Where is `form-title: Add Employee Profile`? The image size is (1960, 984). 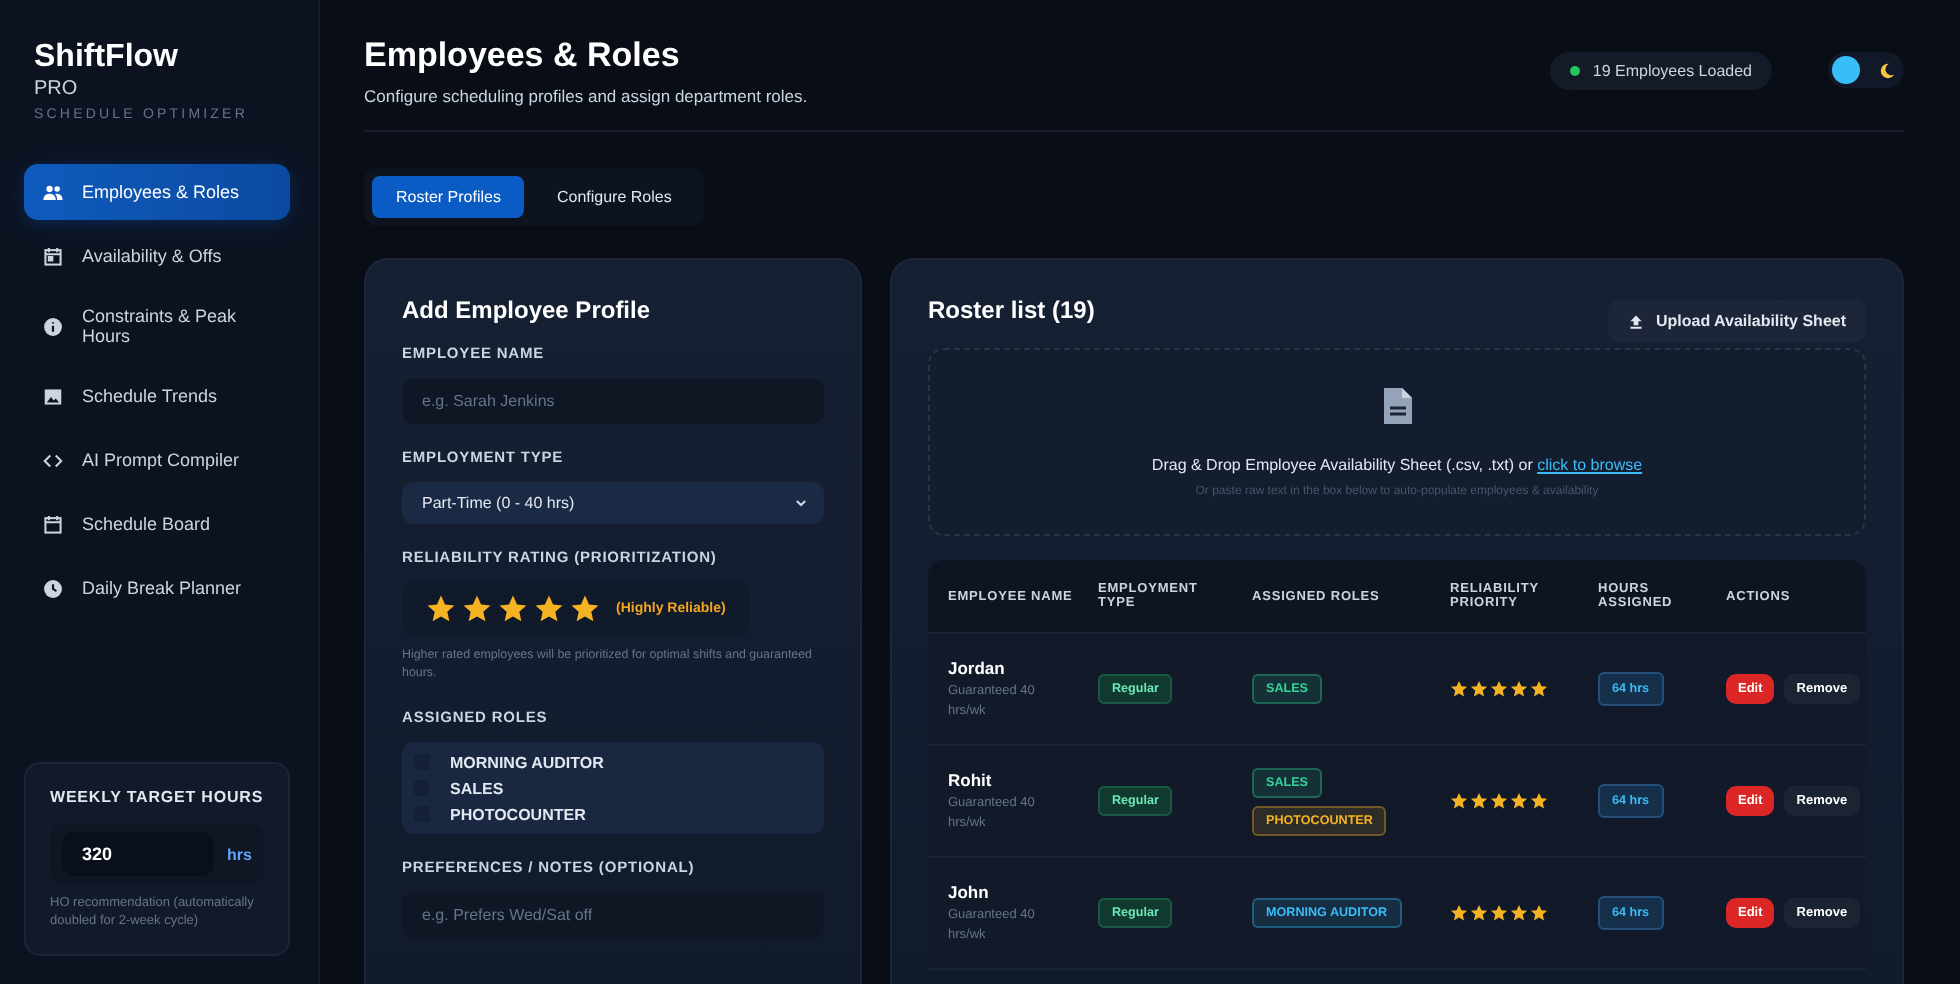
form-title: Add Employee Profile is located at coordinates (527, 310).